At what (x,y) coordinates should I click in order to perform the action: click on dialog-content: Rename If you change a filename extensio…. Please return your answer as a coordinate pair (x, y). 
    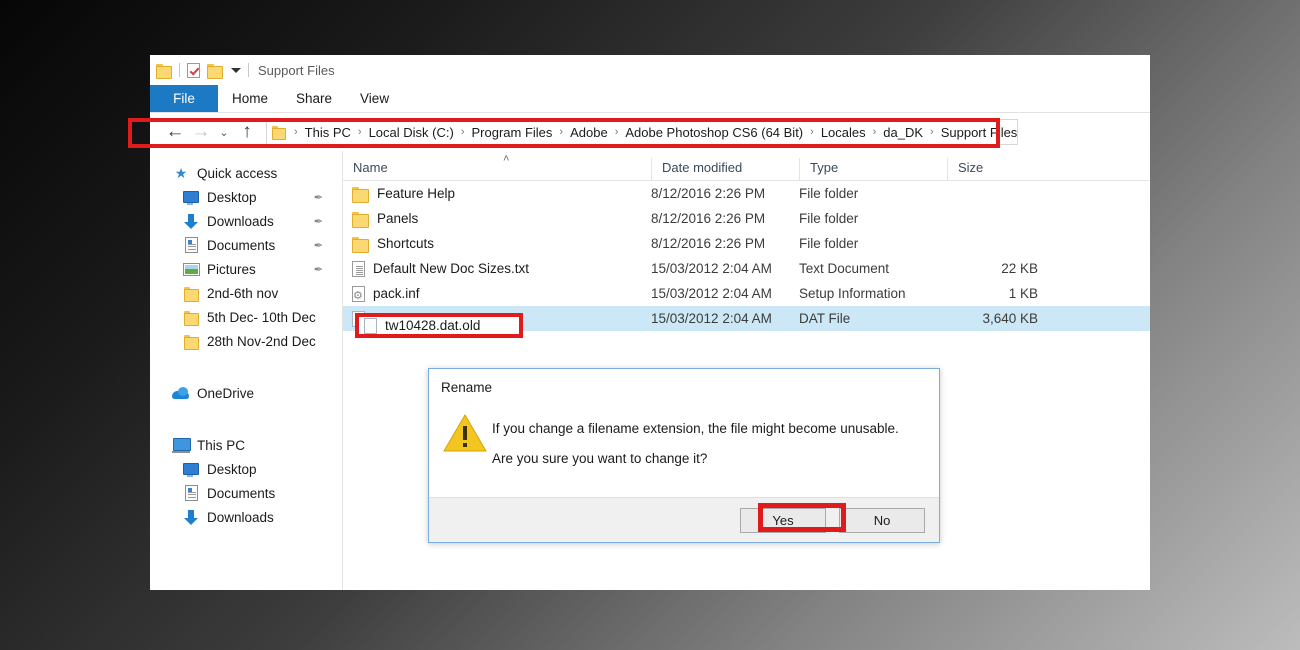
    Looking at the image, I should click on (684, 433).